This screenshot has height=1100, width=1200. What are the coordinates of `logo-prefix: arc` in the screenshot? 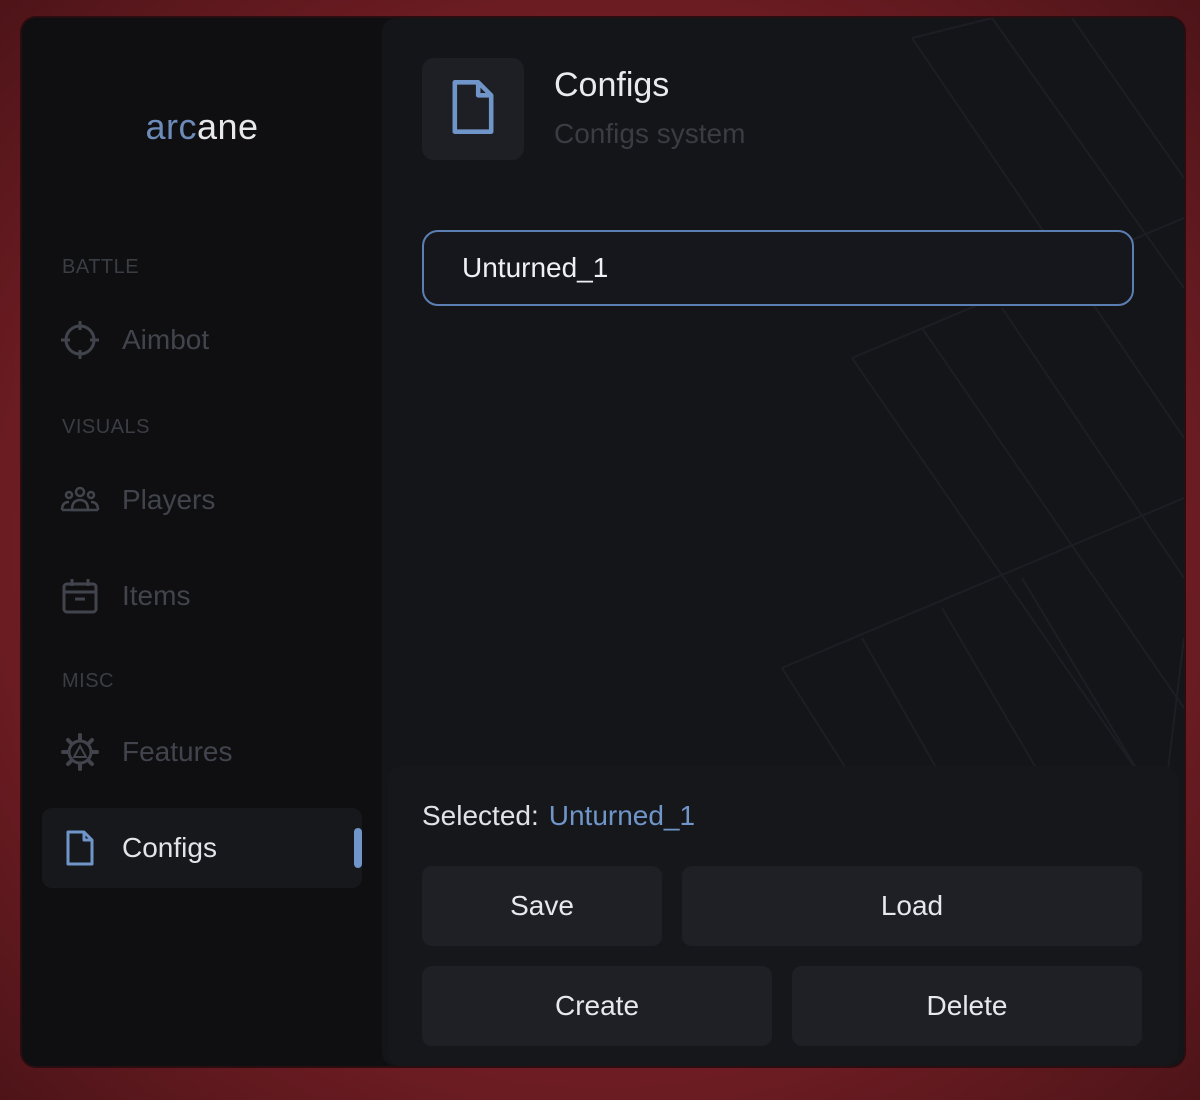 It's located at (171, 126).